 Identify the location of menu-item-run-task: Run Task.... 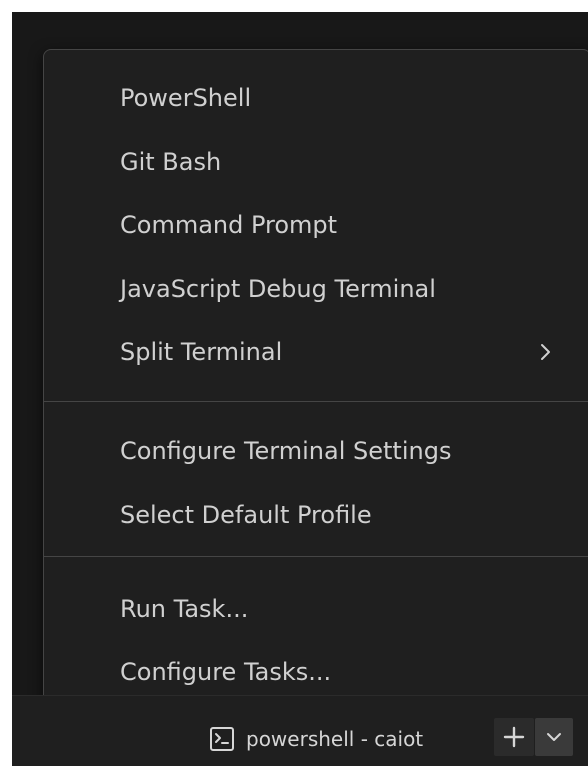
(316, 609).